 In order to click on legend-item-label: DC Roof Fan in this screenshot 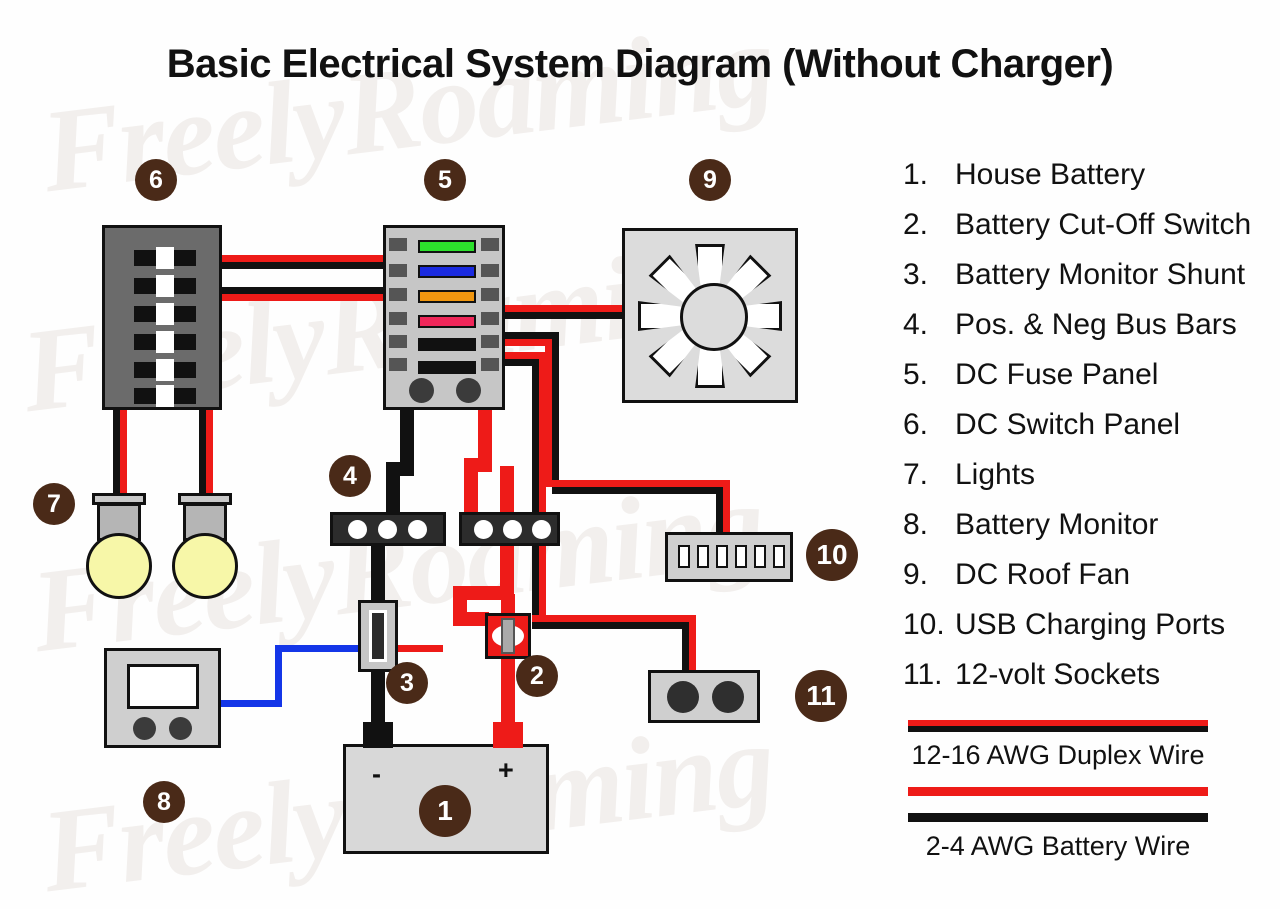, I will do `click(1043, 574)`.